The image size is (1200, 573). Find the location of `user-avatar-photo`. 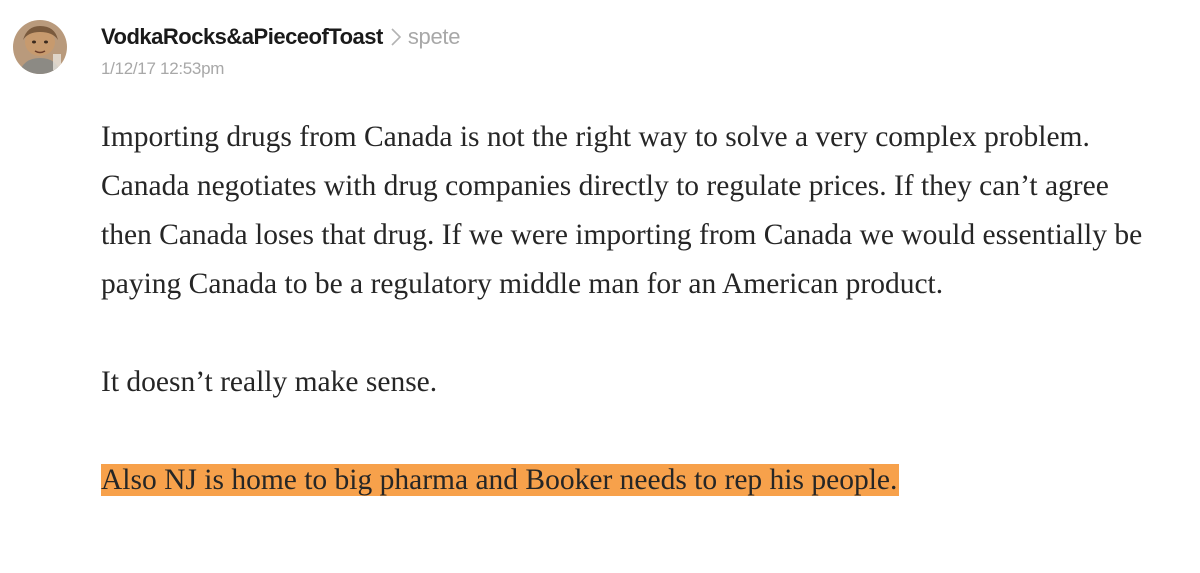

user-avatar-photo is located at coordinates (40, 47).